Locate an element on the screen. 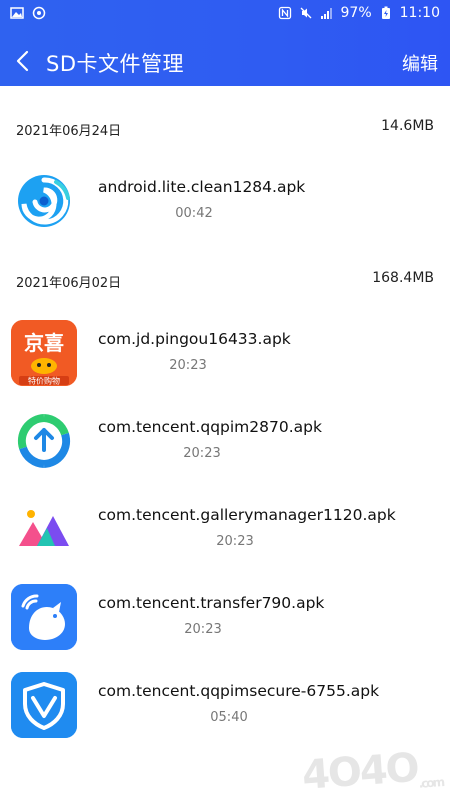 This screenshot has width=450, height=800. navigation-bar: SD卡文件管理 编辑 is located at coordinates (225, 62).